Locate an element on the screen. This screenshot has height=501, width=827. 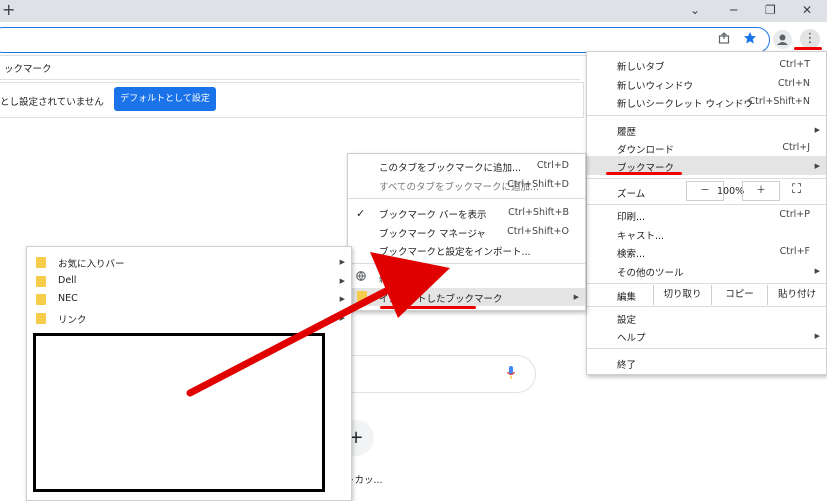
bookmark-settings-row: ックマーク is located at coordinates (290, 69).